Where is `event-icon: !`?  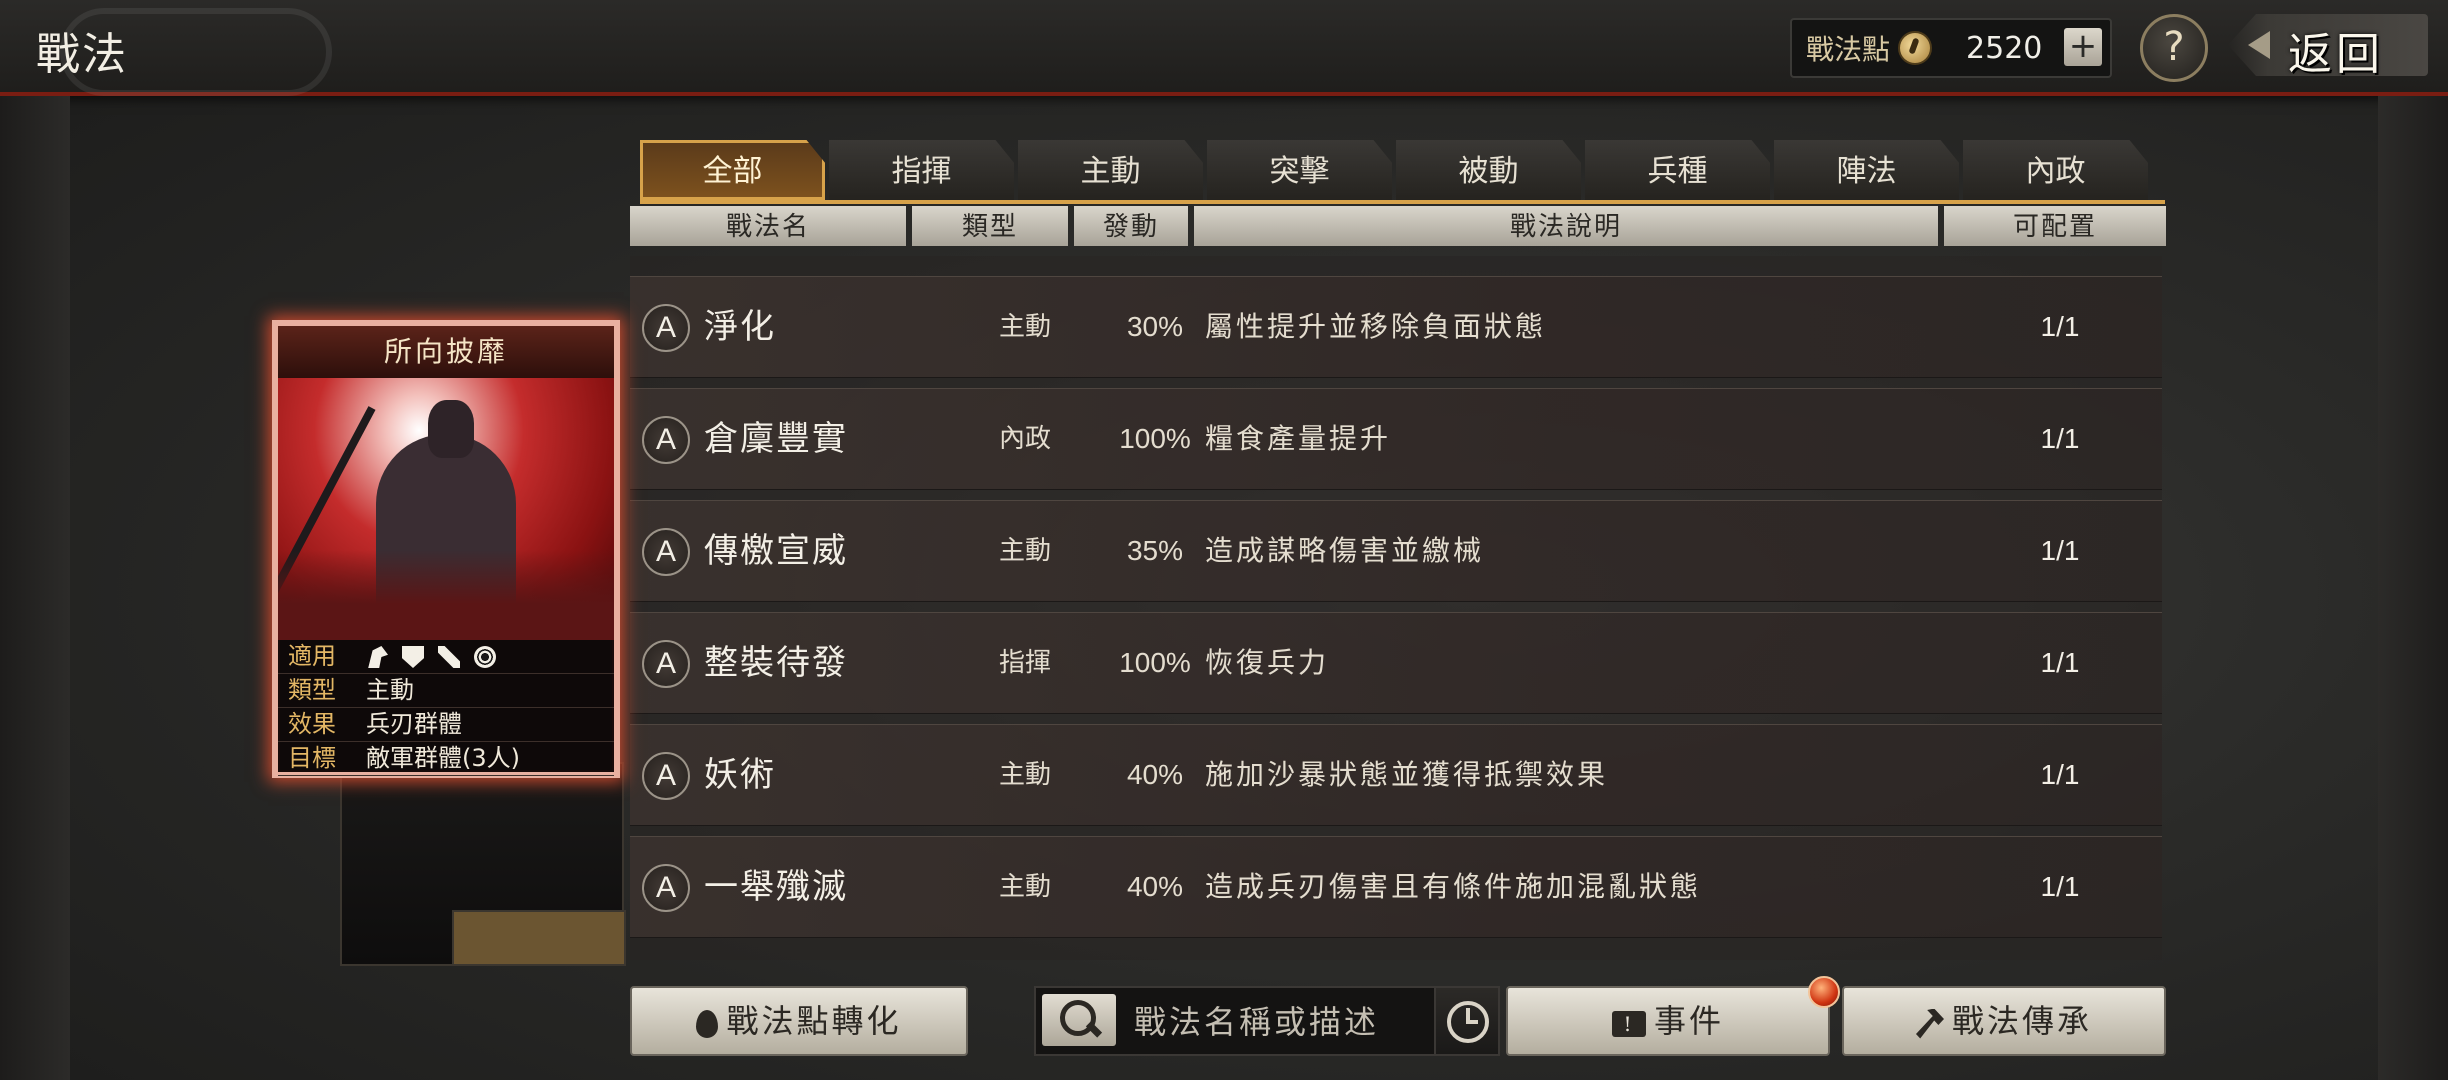
event-icon: ! is located at coordinates (1628, 1023).